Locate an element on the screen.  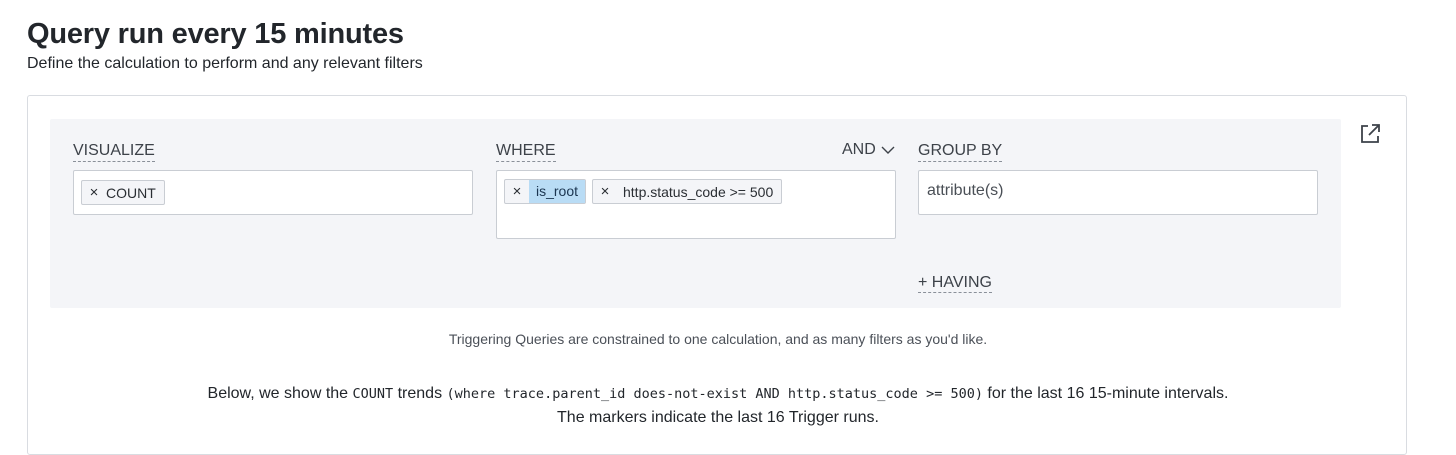
summary-calc: COUNT is located at coordinates (373, 394).